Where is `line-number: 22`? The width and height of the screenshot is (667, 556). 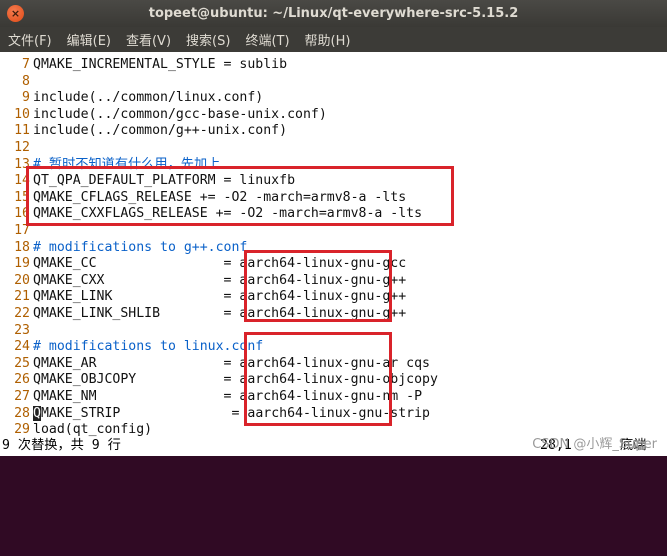 line-number: 22 is located at coordinates (22, 313).